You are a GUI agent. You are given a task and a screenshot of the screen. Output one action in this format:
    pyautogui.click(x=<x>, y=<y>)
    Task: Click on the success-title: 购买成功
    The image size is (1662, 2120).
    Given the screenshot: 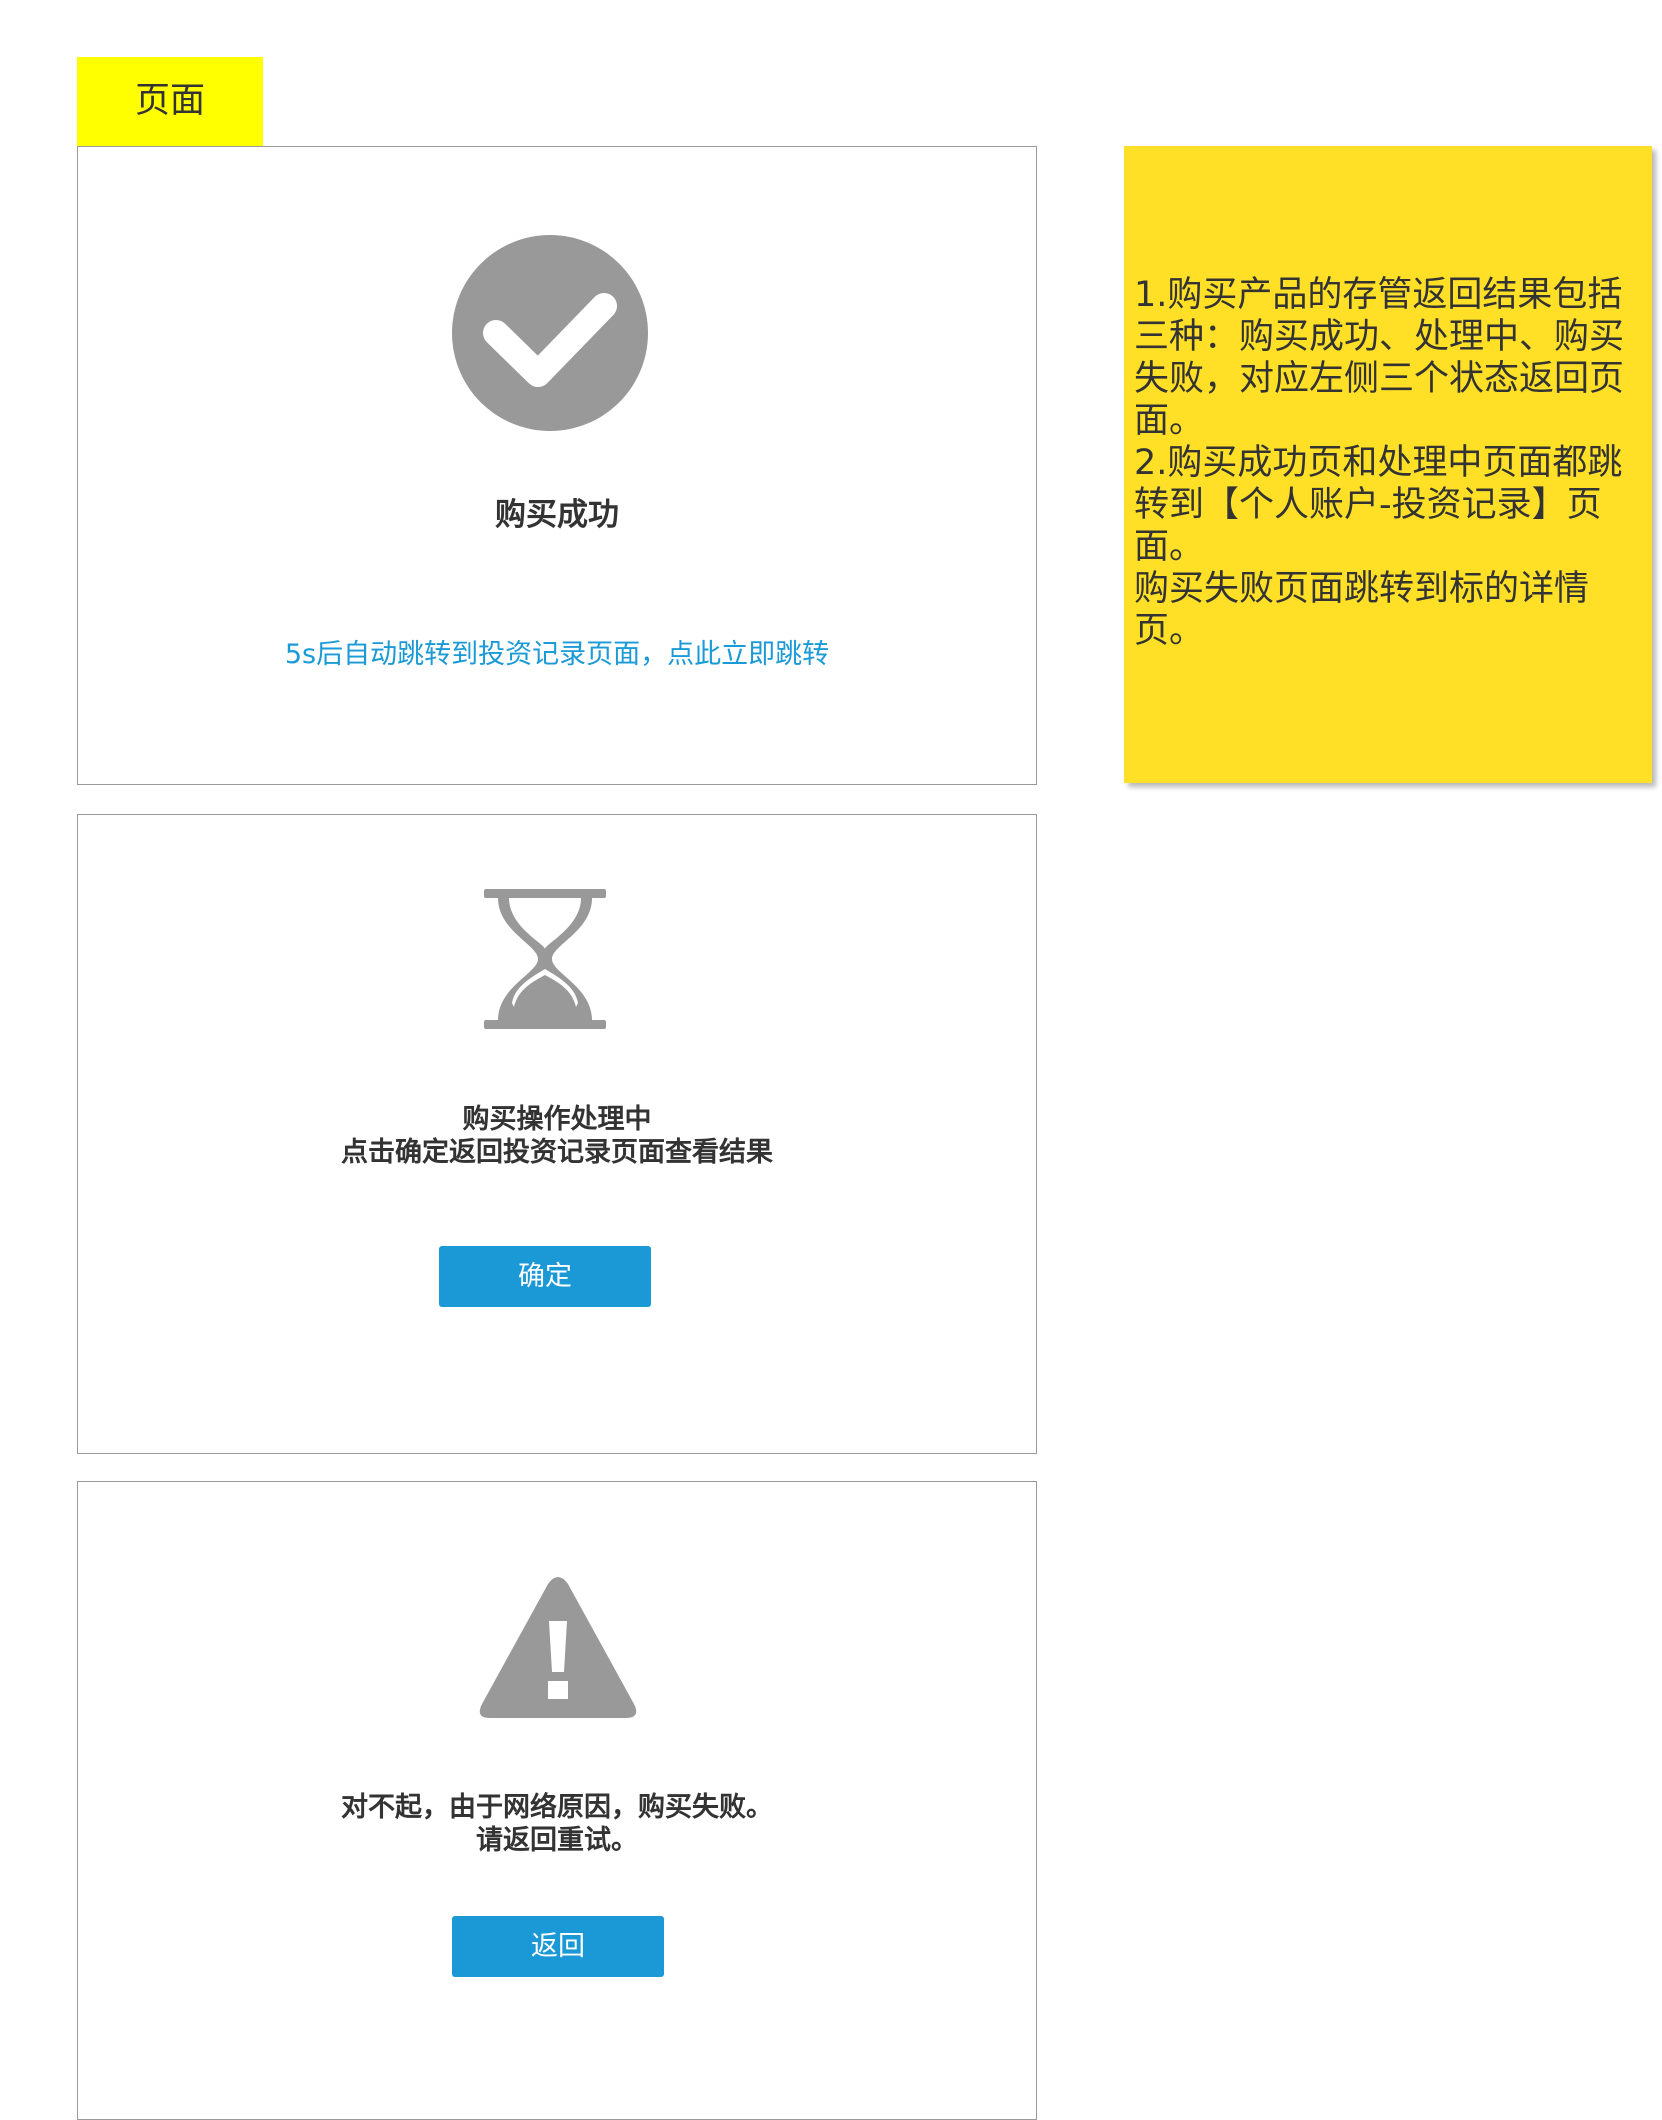 What is the action you would take?
    pyautogui.click(x=557, y=515)
    